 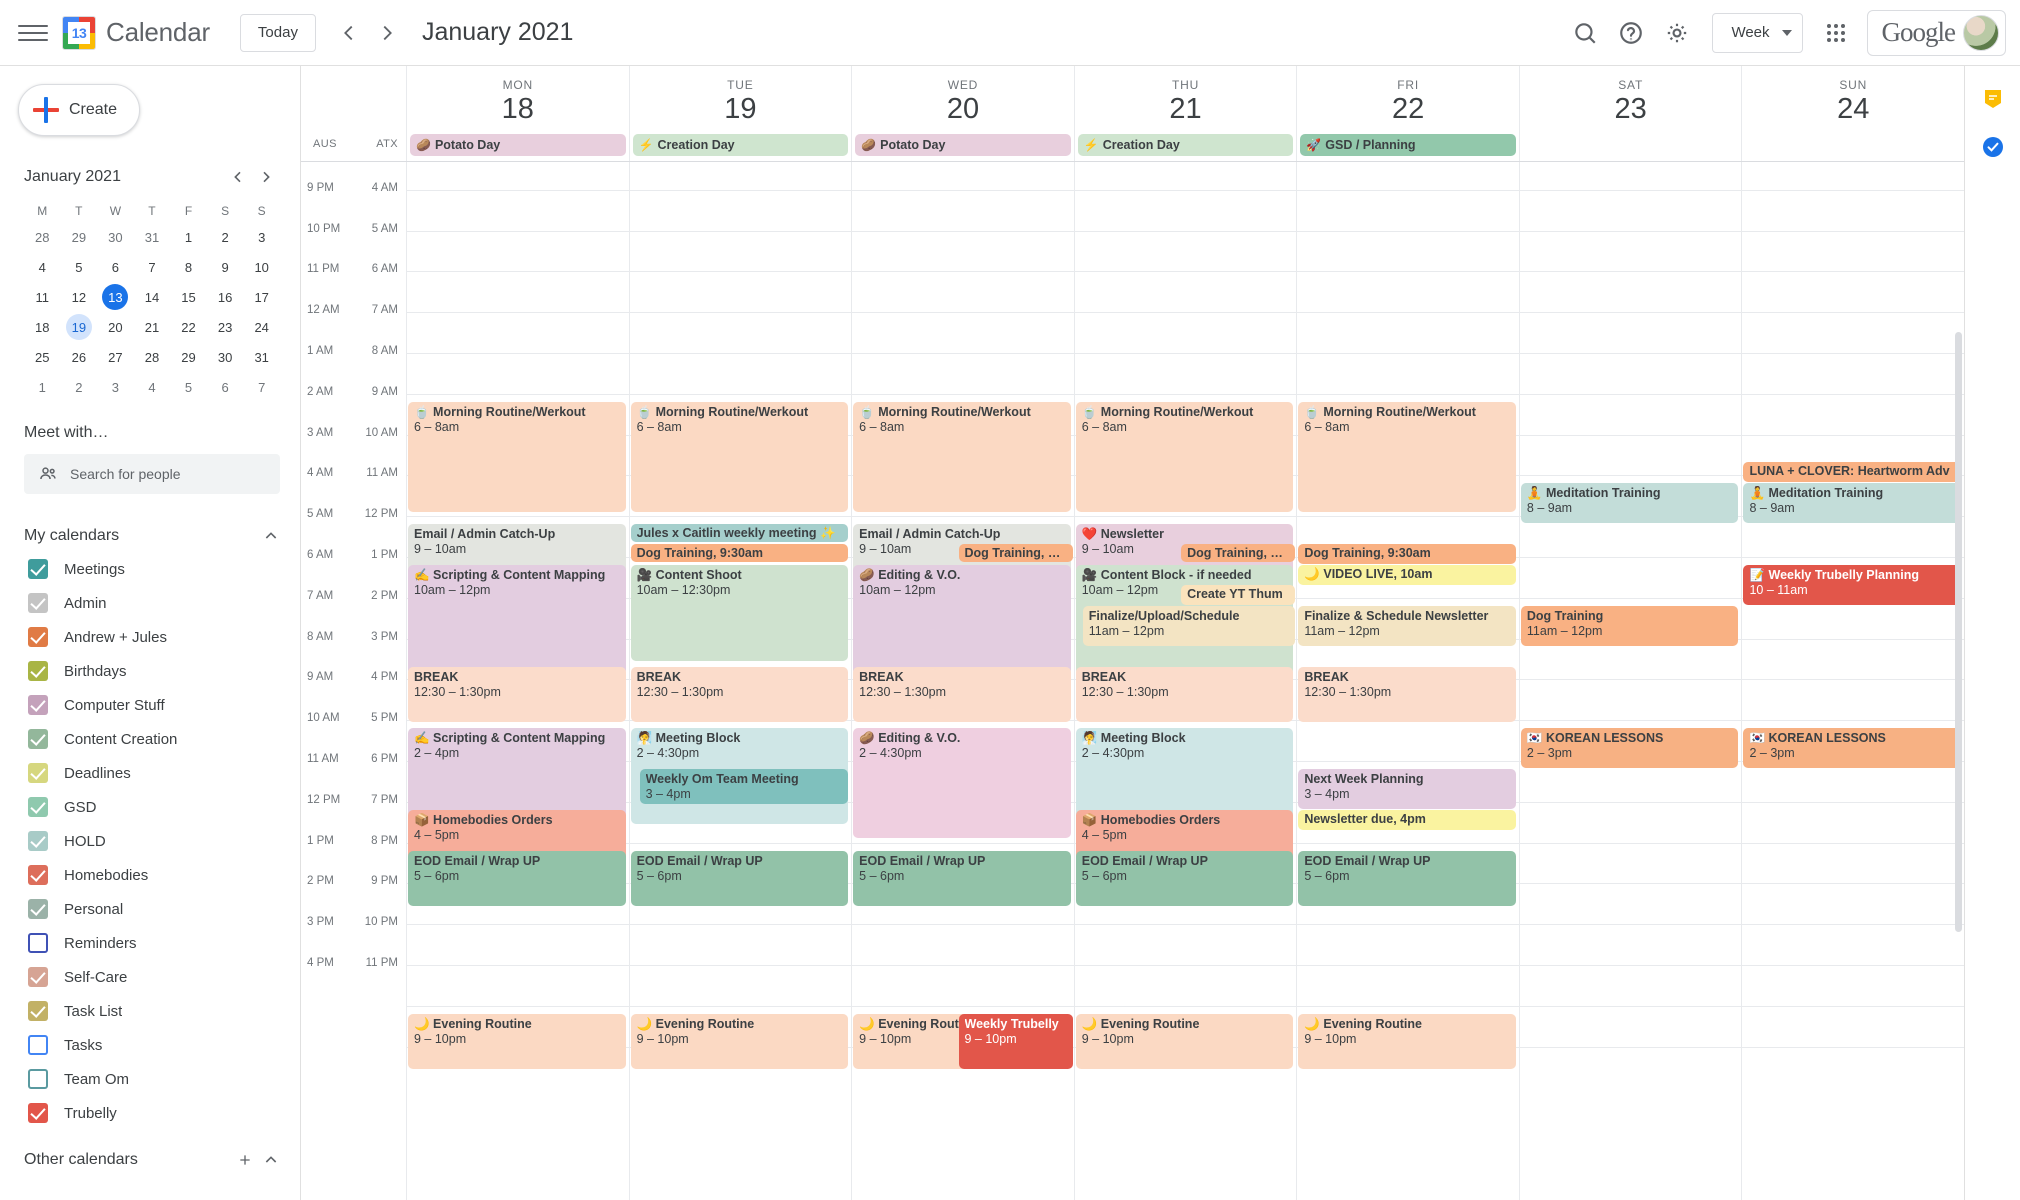 I want to click on day-header-date: 24, so click(x=1853, y=112).